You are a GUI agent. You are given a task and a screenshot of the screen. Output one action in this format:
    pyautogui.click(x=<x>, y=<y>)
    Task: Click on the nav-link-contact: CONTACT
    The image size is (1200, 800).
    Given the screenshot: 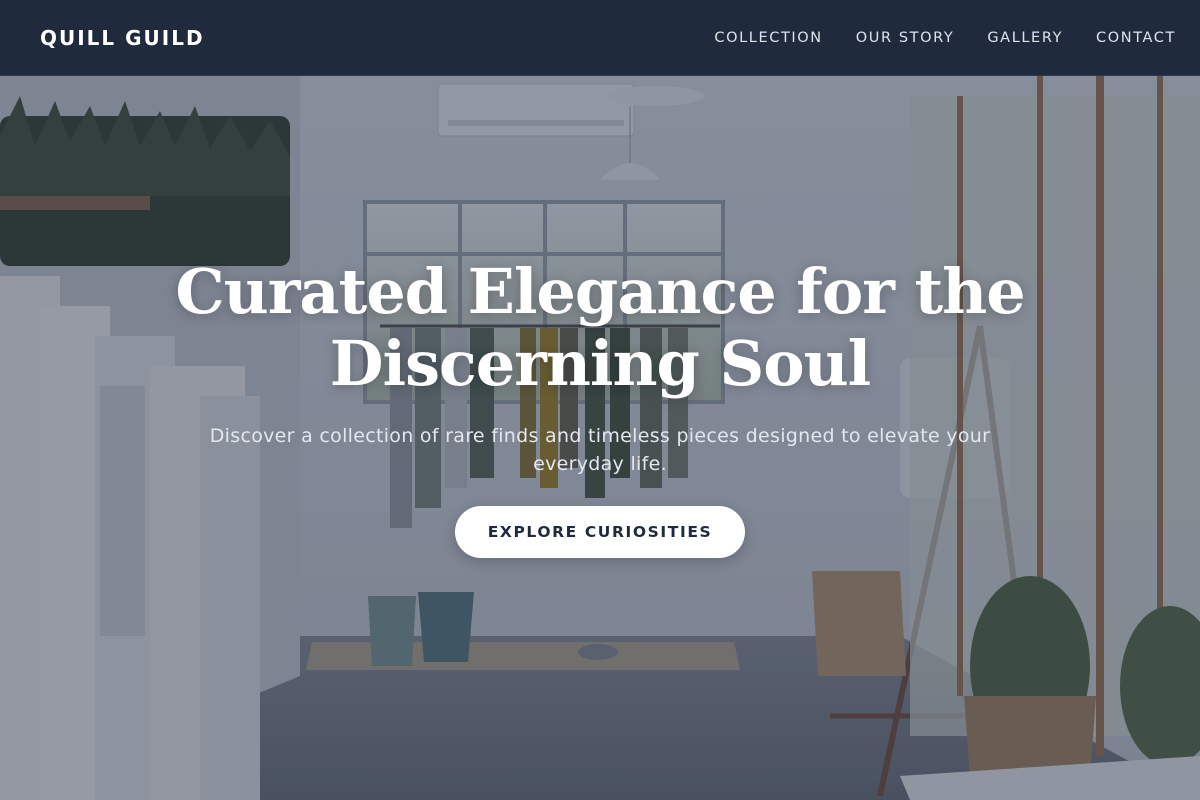 What is the action you would take?
    pyautogui.click(x=1136, y=38)
    